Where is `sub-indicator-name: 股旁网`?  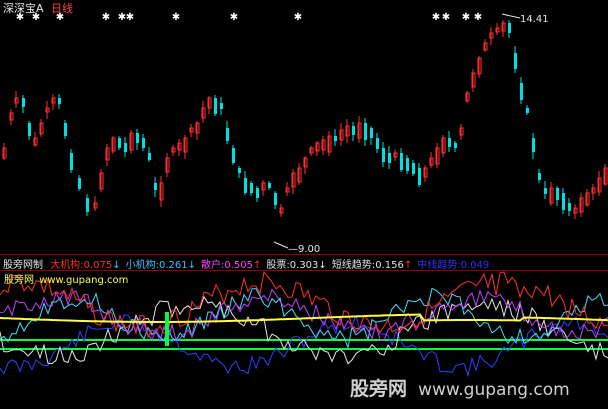 sub-indicator-name: 股旁网 is located at coordinates (19, 280).